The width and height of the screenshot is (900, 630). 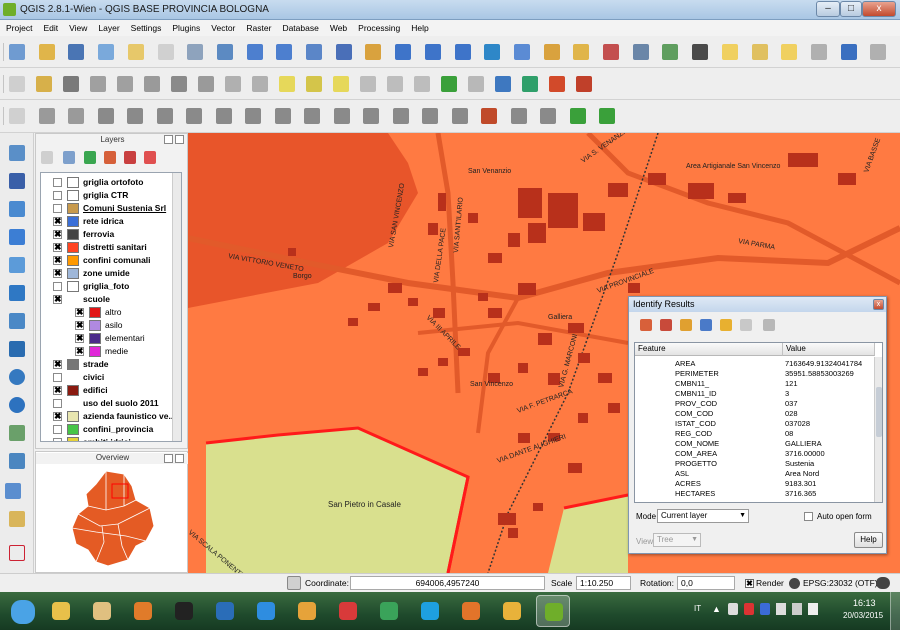 I want to click on gps-icon, so click(x=449, y=84).